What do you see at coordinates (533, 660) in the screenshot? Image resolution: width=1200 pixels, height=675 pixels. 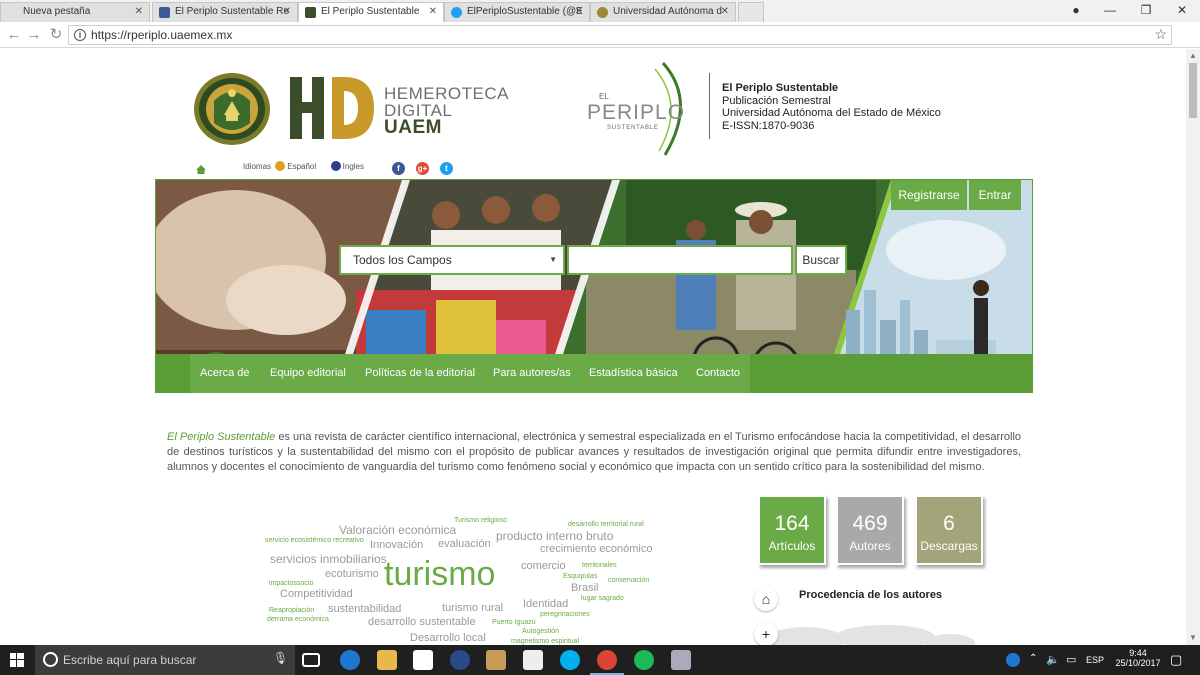 I see `video-editor-icon` at bounding box center [533, 660].